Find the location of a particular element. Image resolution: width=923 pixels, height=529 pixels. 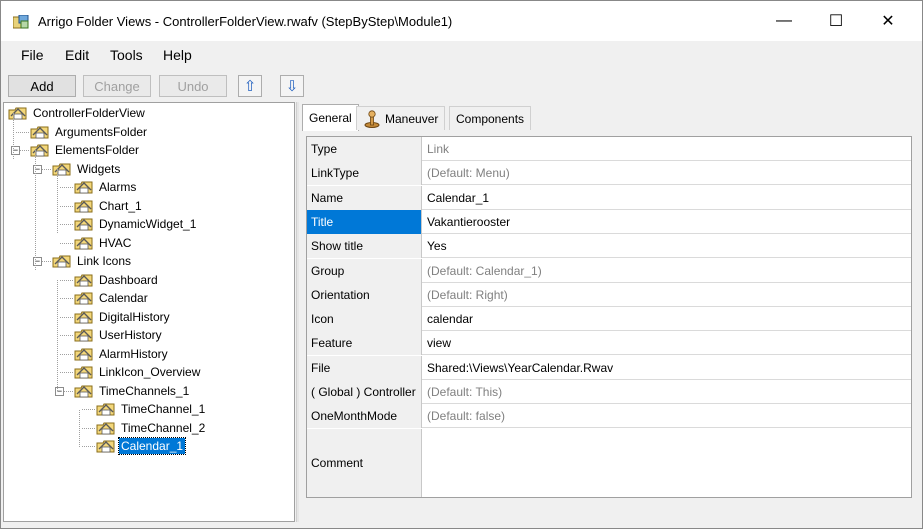

property-value is located at coordinates (426, 441).